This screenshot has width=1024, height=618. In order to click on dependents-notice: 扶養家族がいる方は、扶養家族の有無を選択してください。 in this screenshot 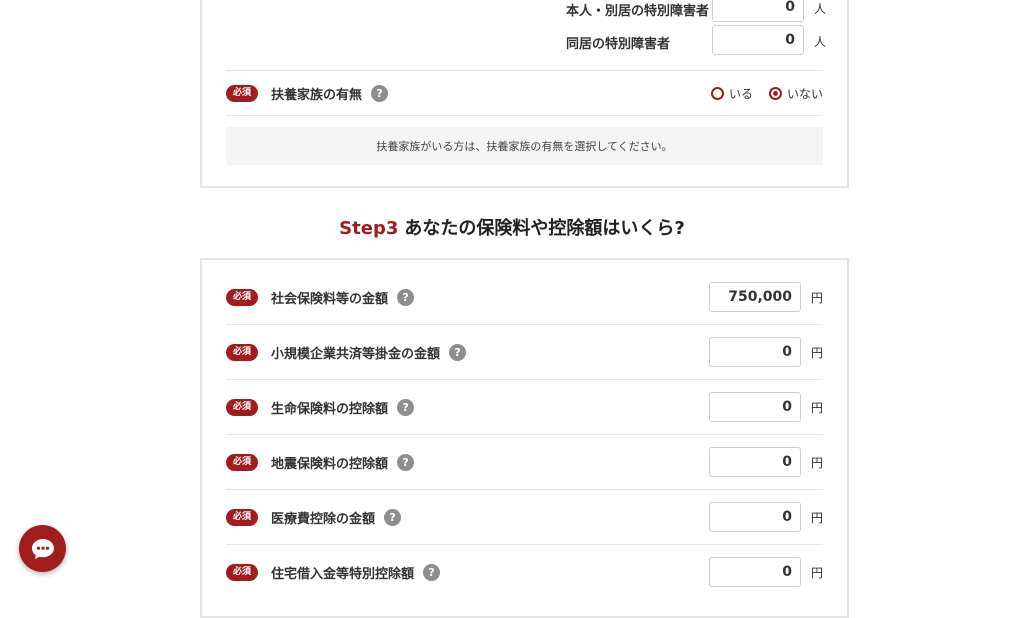, I will do `click(524, 146)`.